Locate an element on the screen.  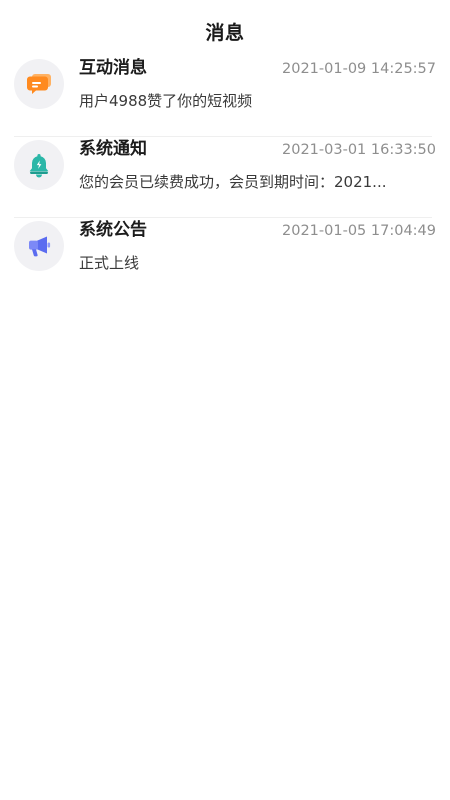
message-preview: 正式上线 is located at coordinates (109, 263).